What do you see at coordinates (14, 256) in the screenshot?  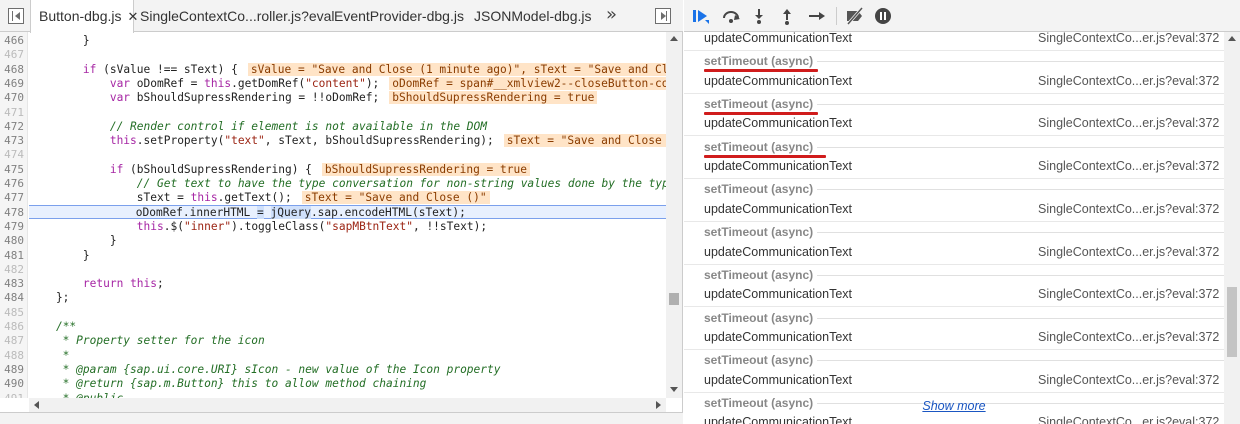 I see `line-number: 481` at bounding box center [14, 256].